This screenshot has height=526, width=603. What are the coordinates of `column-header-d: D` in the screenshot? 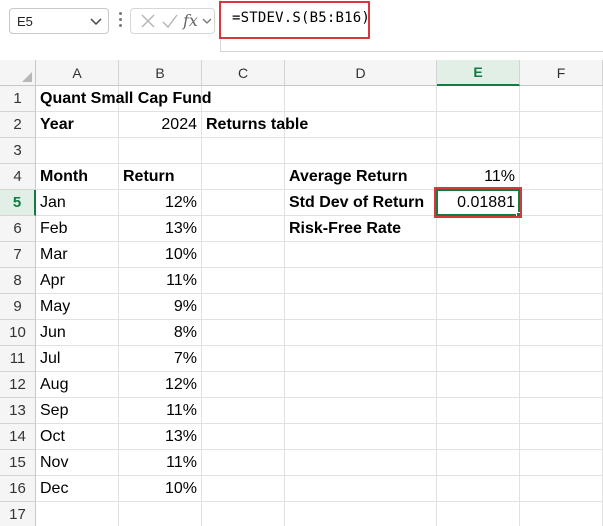 It's located at (361, 73).